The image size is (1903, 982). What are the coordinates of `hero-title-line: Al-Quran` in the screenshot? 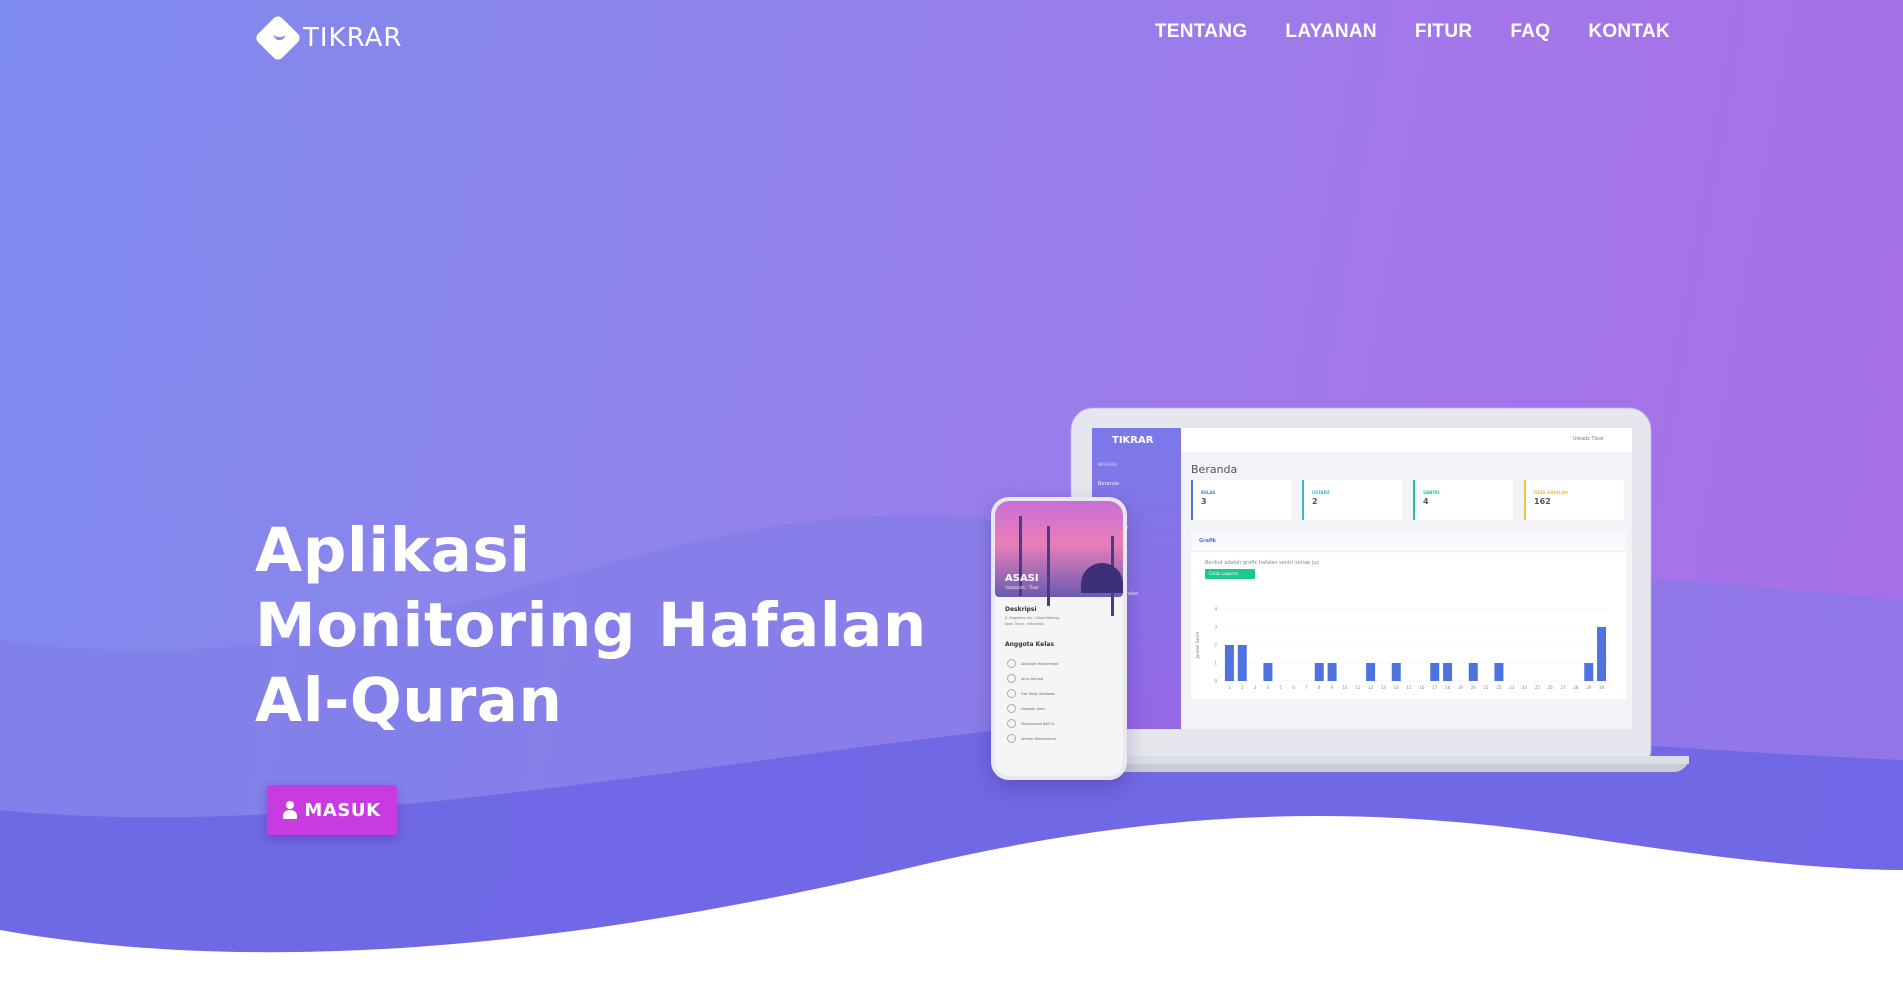 It's located at (409, 700).